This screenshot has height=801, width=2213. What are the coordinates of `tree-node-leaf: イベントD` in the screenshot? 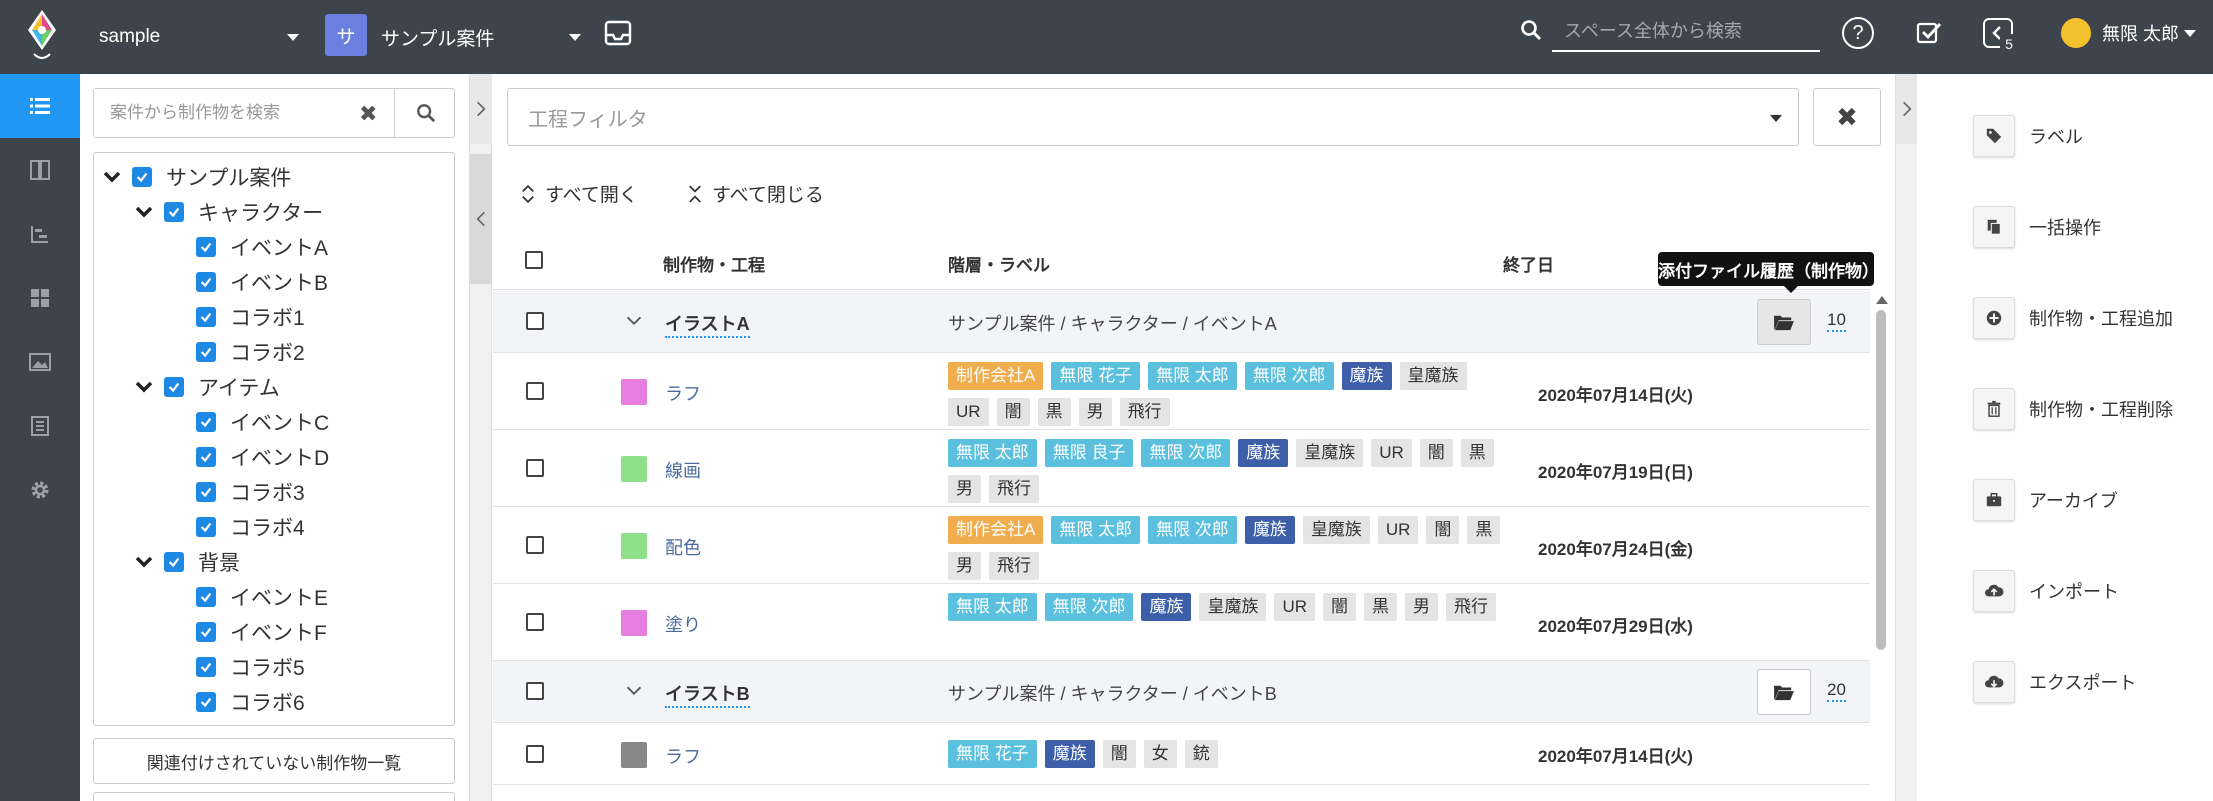 It's located at (262, 457).